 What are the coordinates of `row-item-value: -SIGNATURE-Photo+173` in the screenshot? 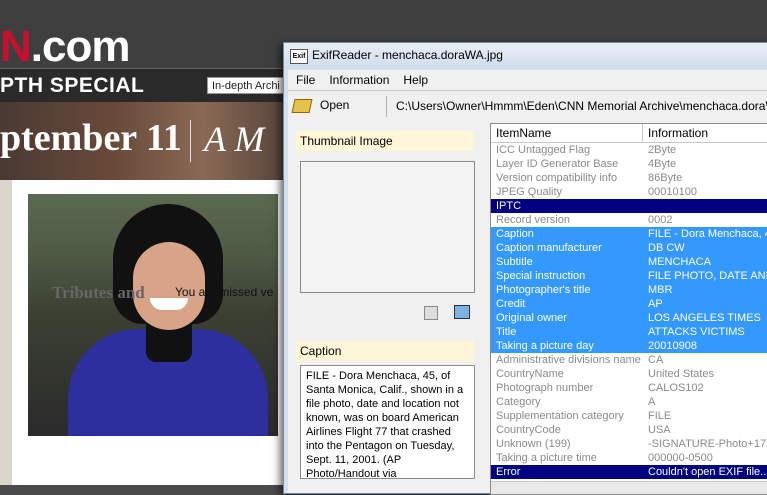 It's located at (707, 444).